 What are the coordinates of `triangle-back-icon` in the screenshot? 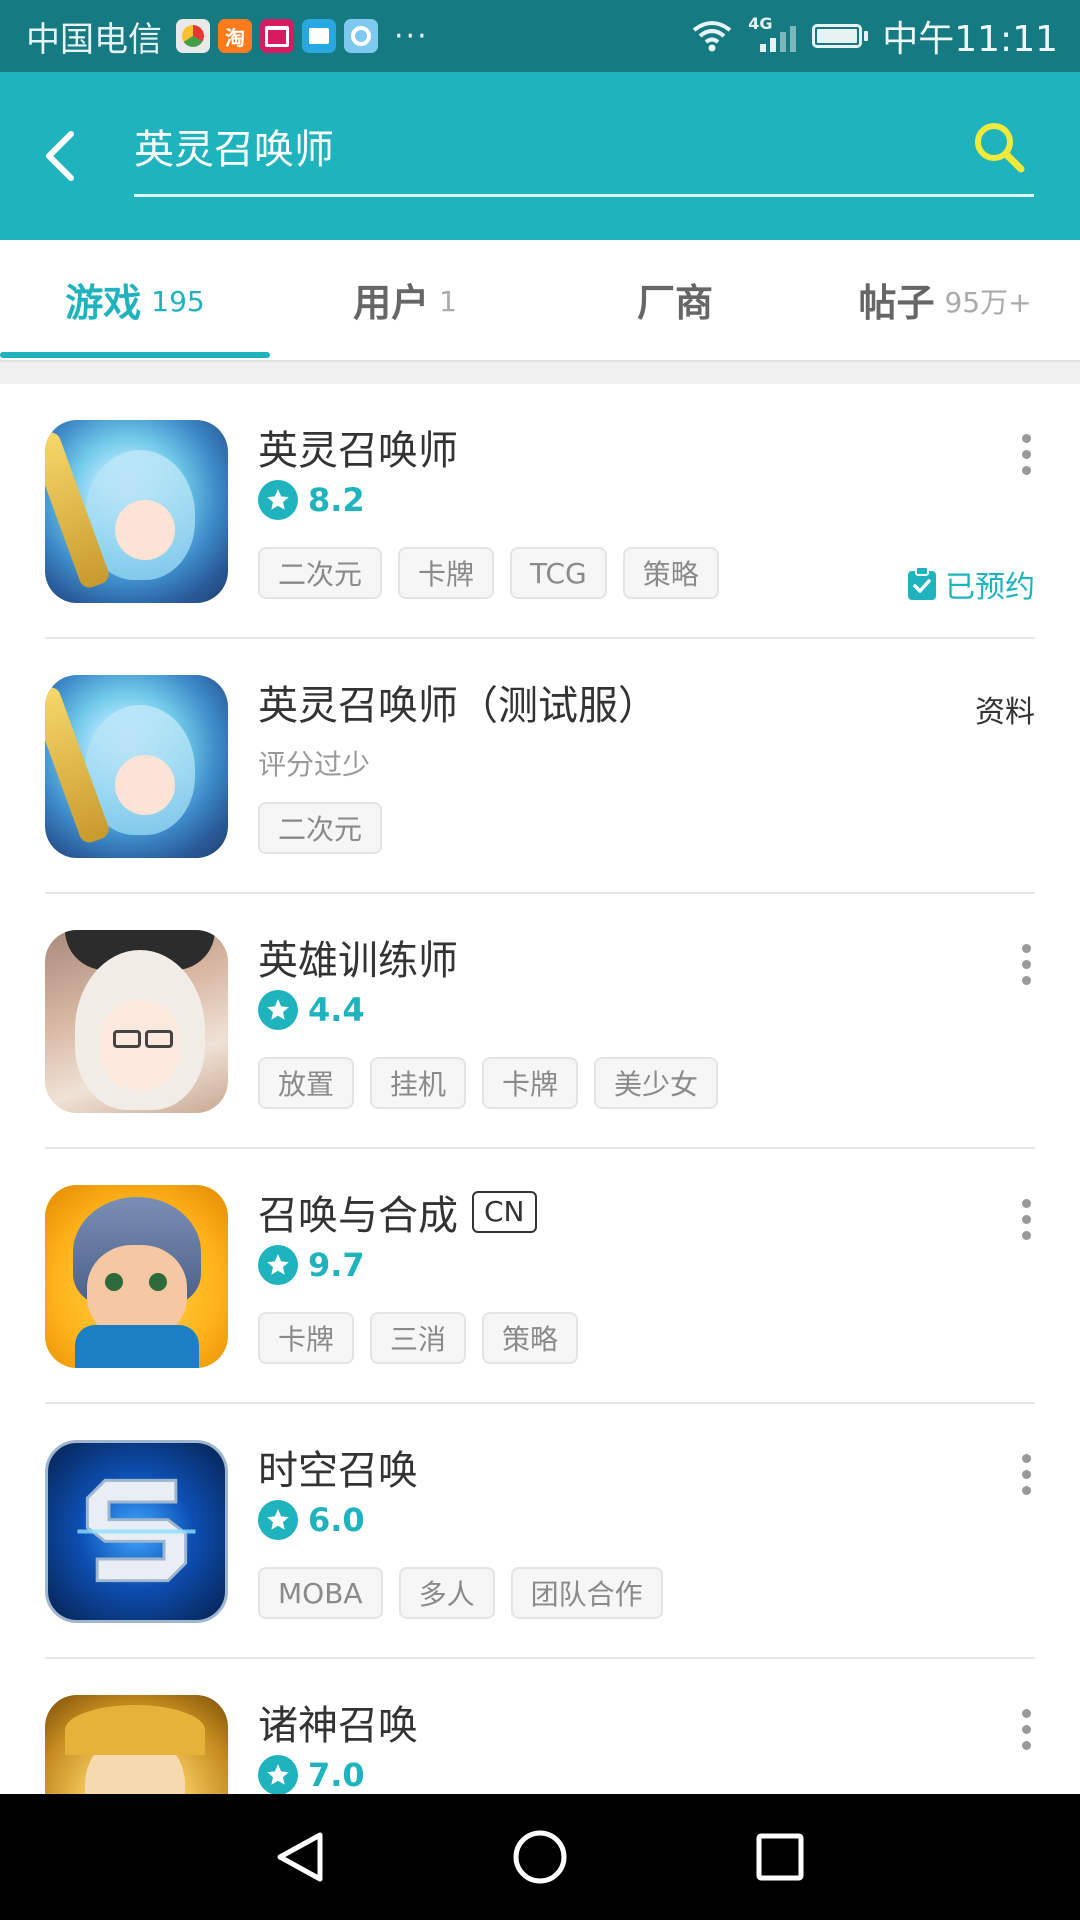 It's located at (300, 1857).